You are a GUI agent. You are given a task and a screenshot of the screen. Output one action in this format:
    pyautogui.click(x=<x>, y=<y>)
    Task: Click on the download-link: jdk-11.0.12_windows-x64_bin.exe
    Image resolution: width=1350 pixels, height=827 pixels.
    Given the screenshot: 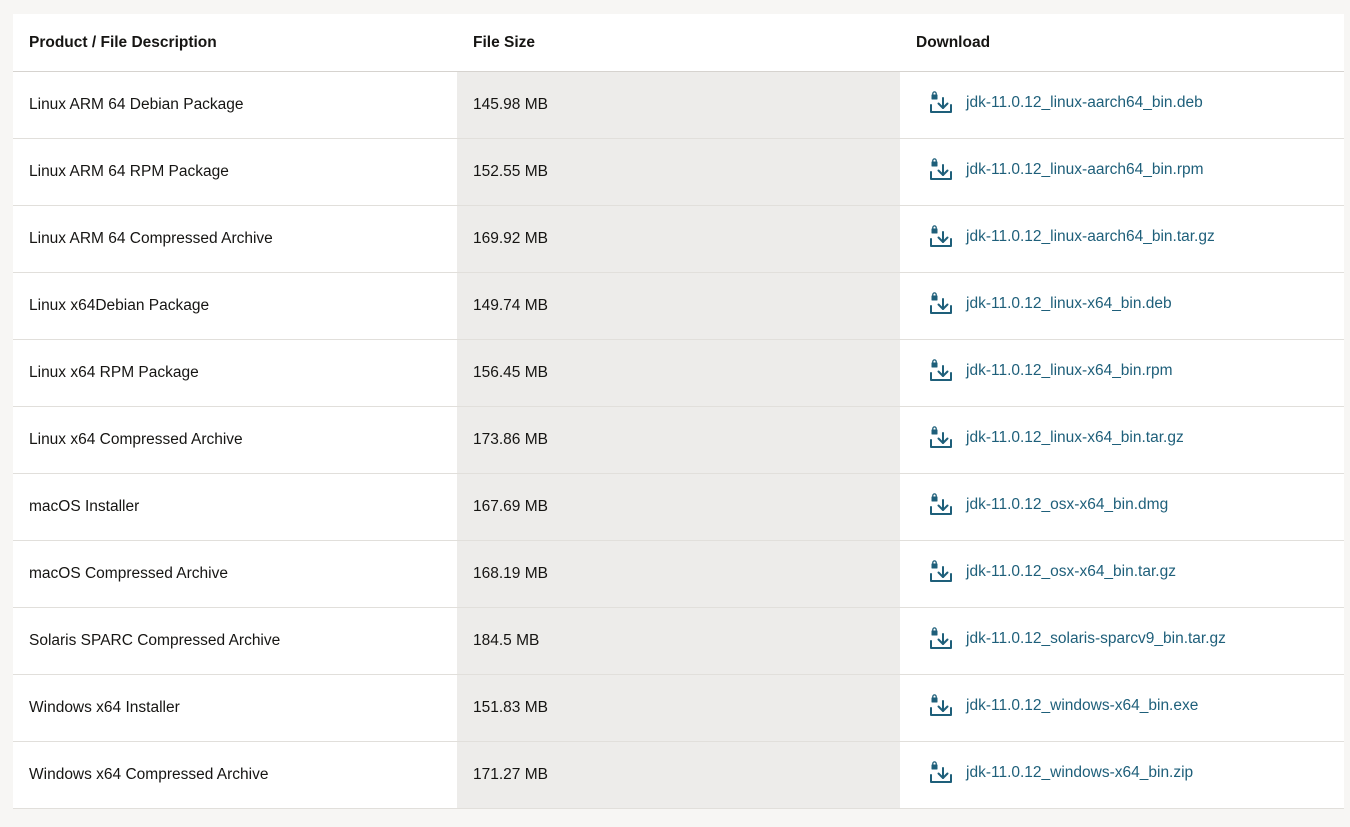 What is the action you would take?
    pyautogui.click(x=1063, y=706)
    